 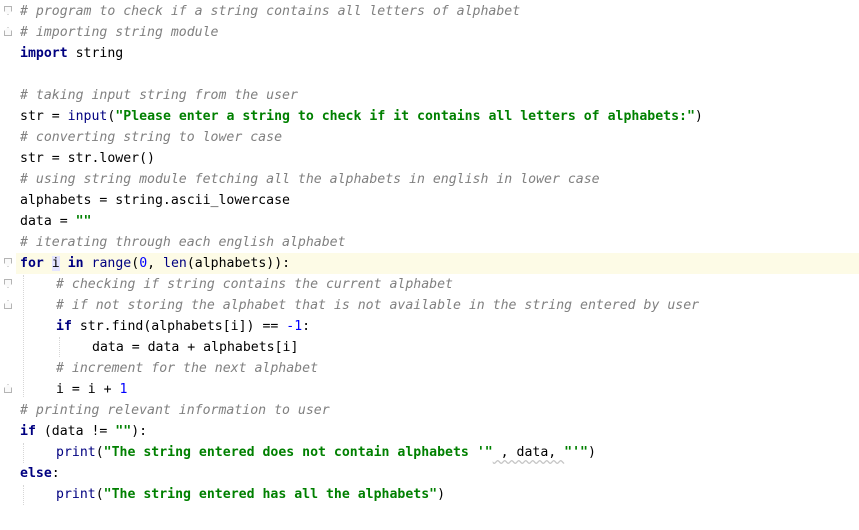 I want to click on code-token: , data,, so click(x=528, y=452).